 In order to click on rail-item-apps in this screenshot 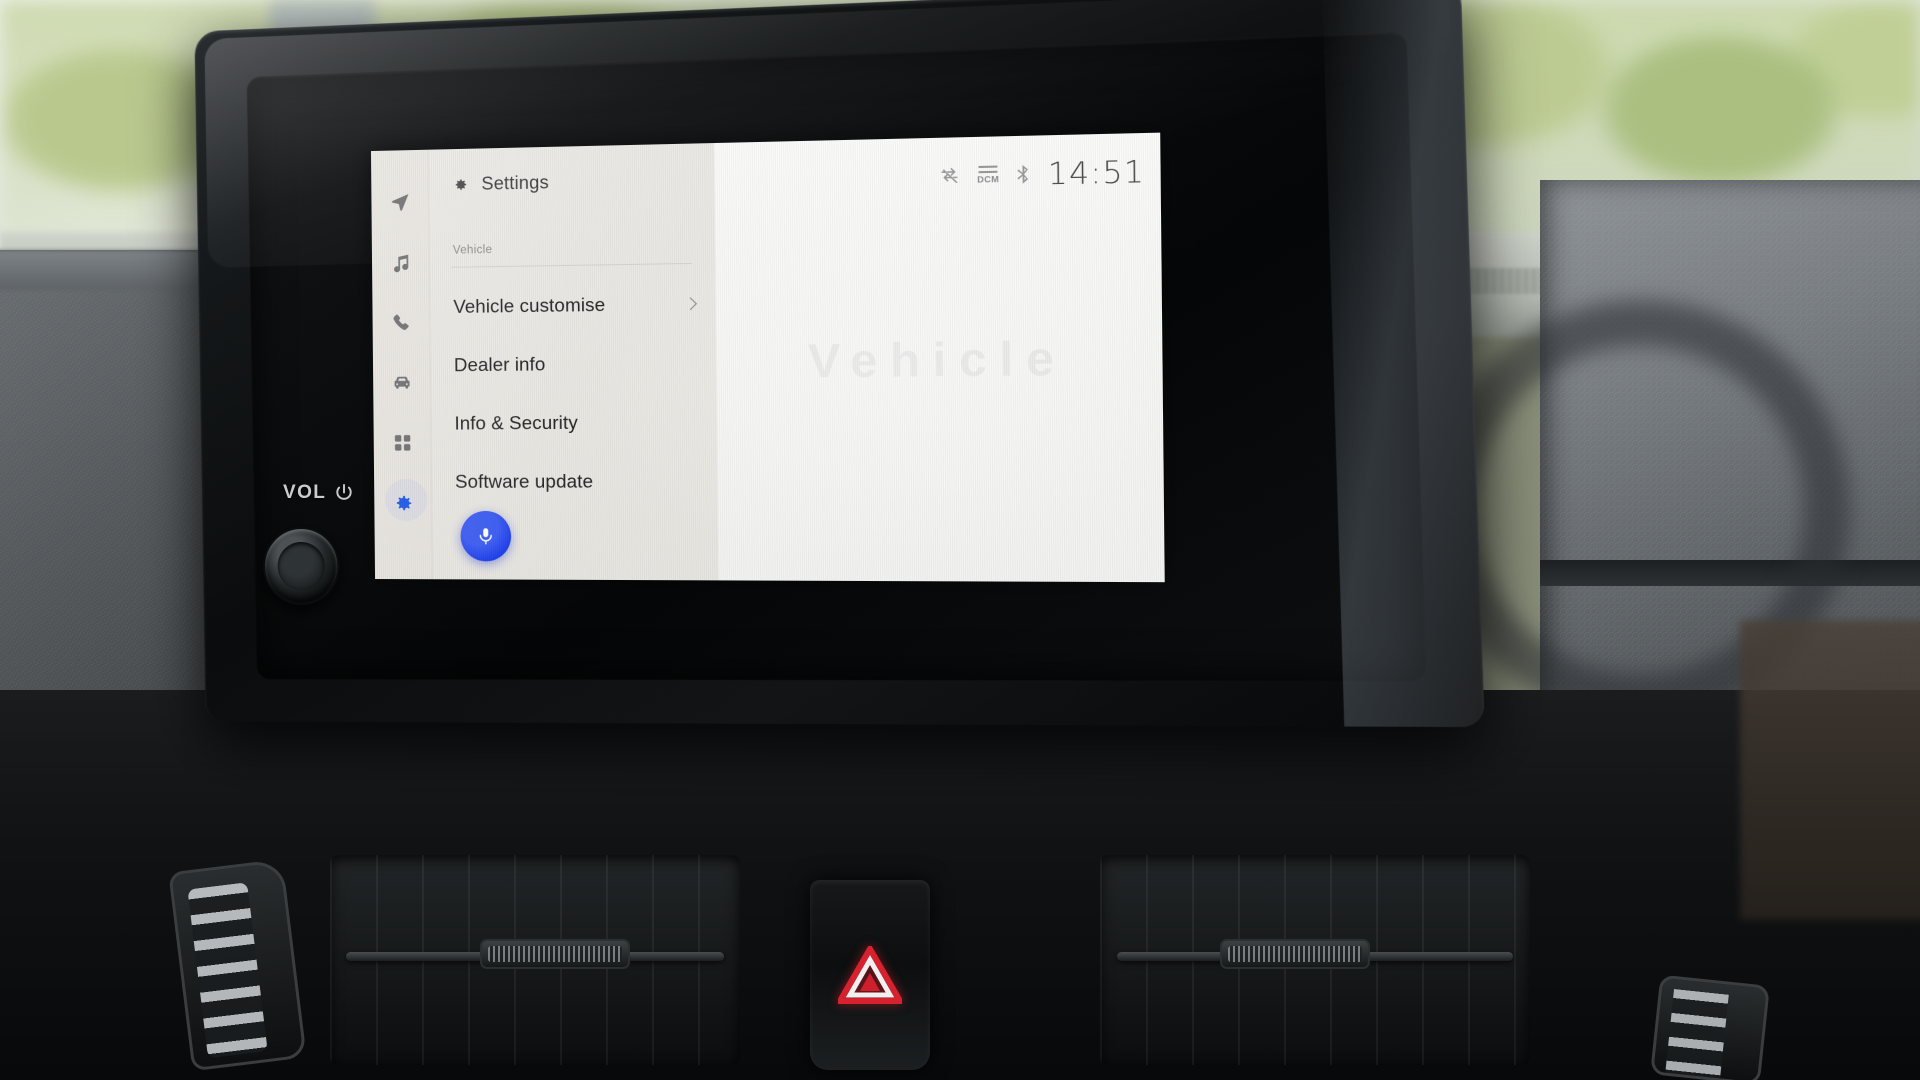, I will do `click(402, 443)`.